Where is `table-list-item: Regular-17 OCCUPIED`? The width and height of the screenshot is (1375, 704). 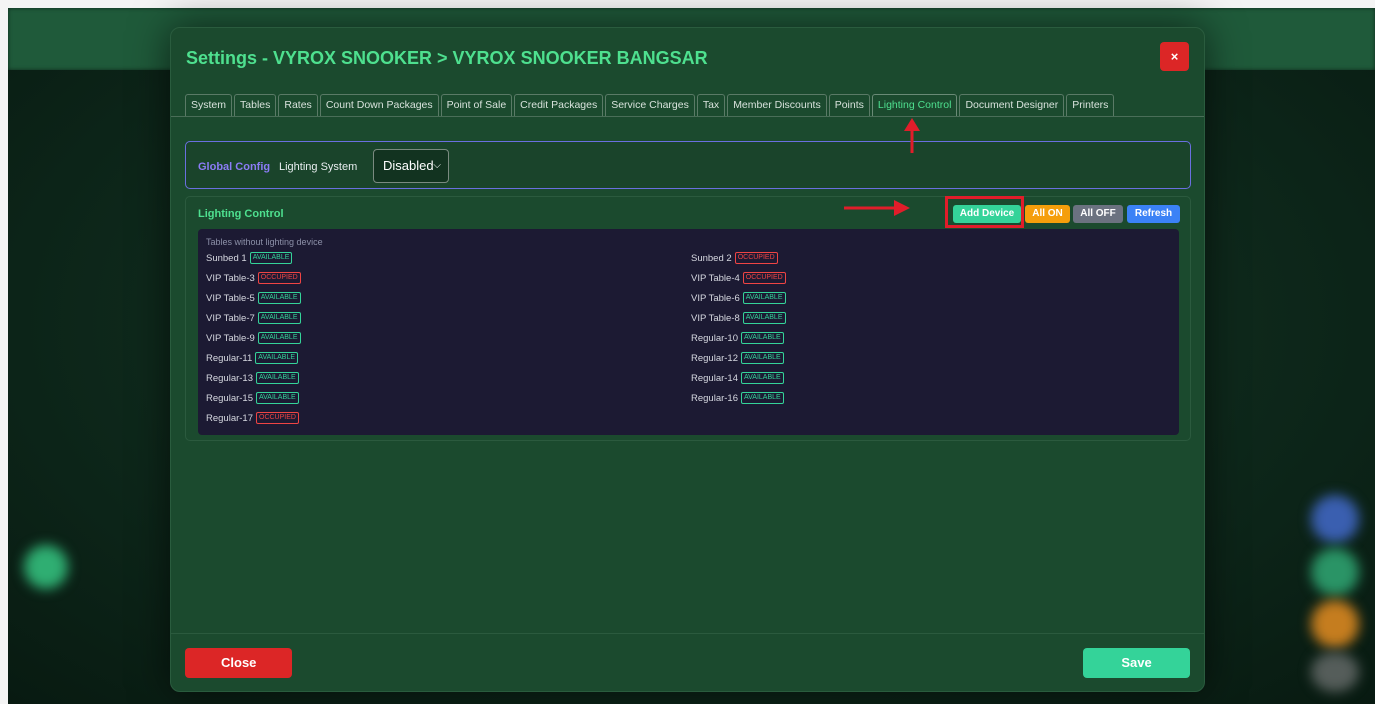
table-list-item: Regular-17 OCCUPIED is located at coordinates (252, 419).